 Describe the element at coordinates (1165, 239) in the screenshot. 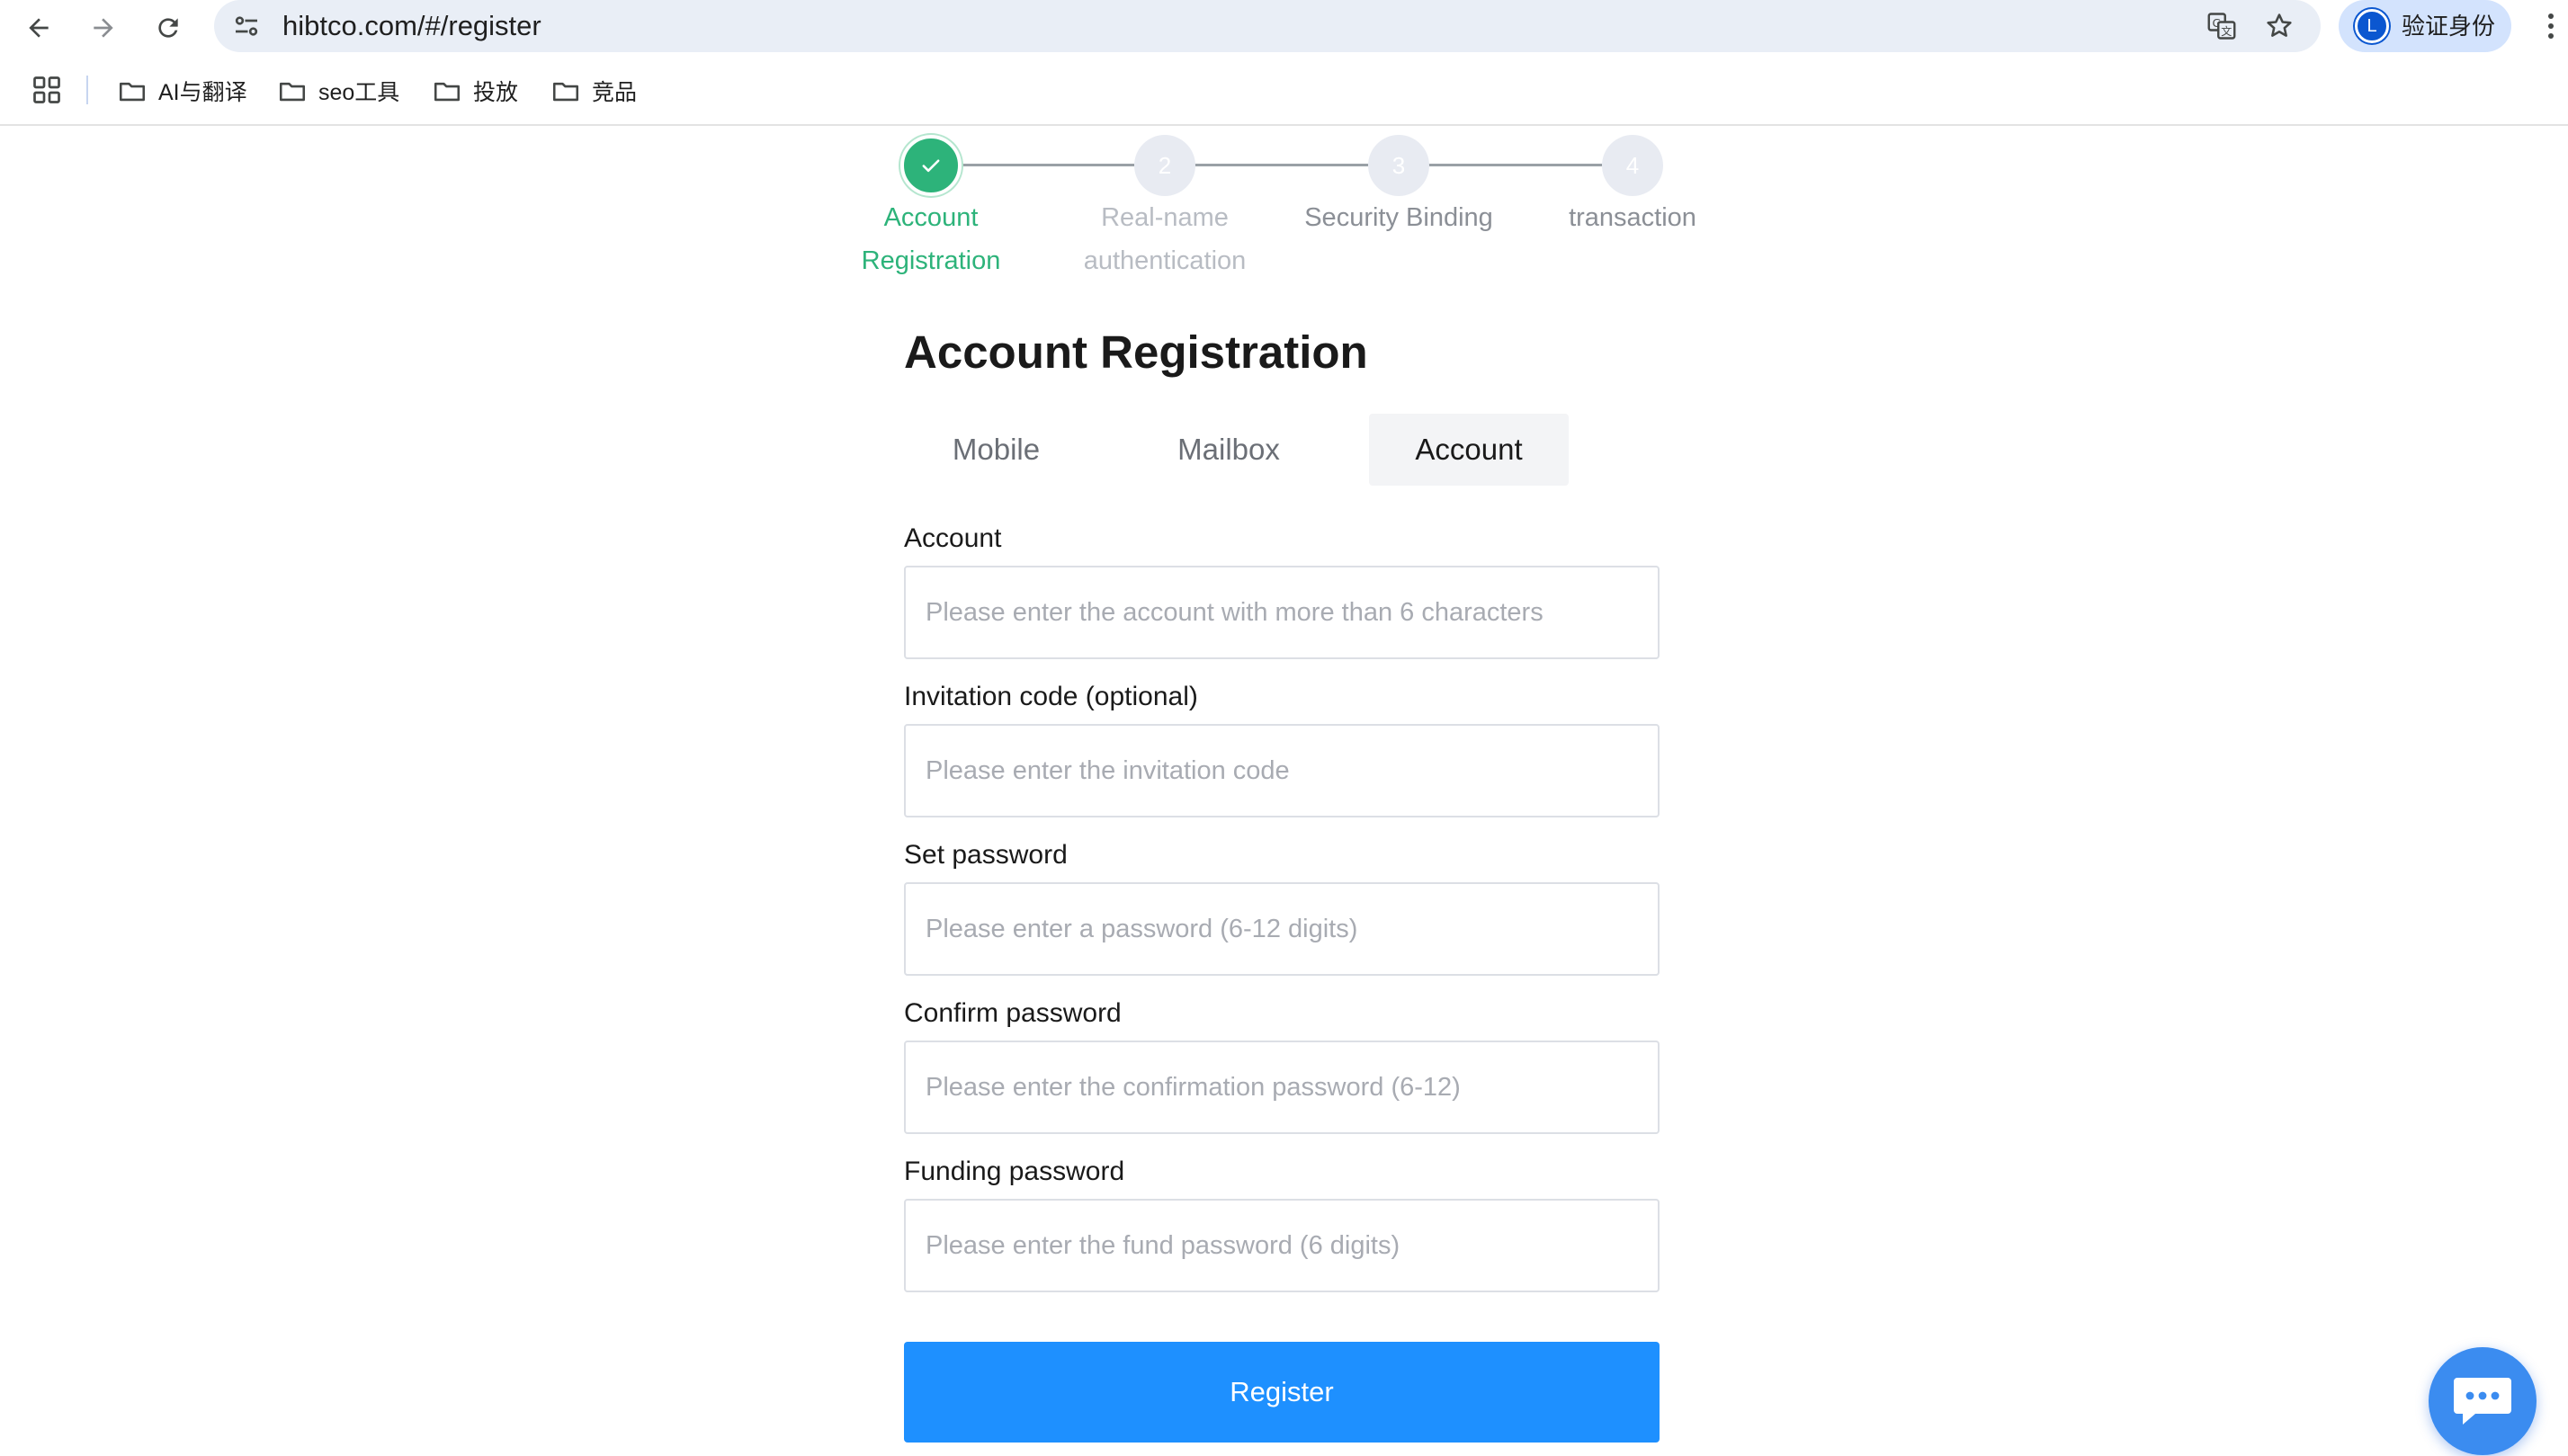

I see `step-2-label: Real-name authentication` at that location.